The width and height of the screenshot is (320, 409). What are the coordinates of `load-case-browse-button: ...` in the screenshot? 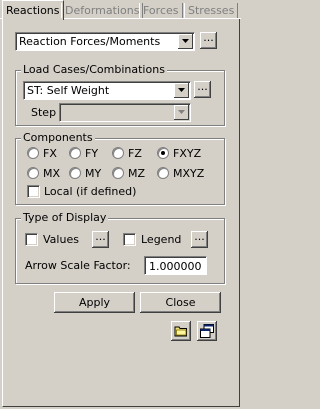 It's located at (202, 89).